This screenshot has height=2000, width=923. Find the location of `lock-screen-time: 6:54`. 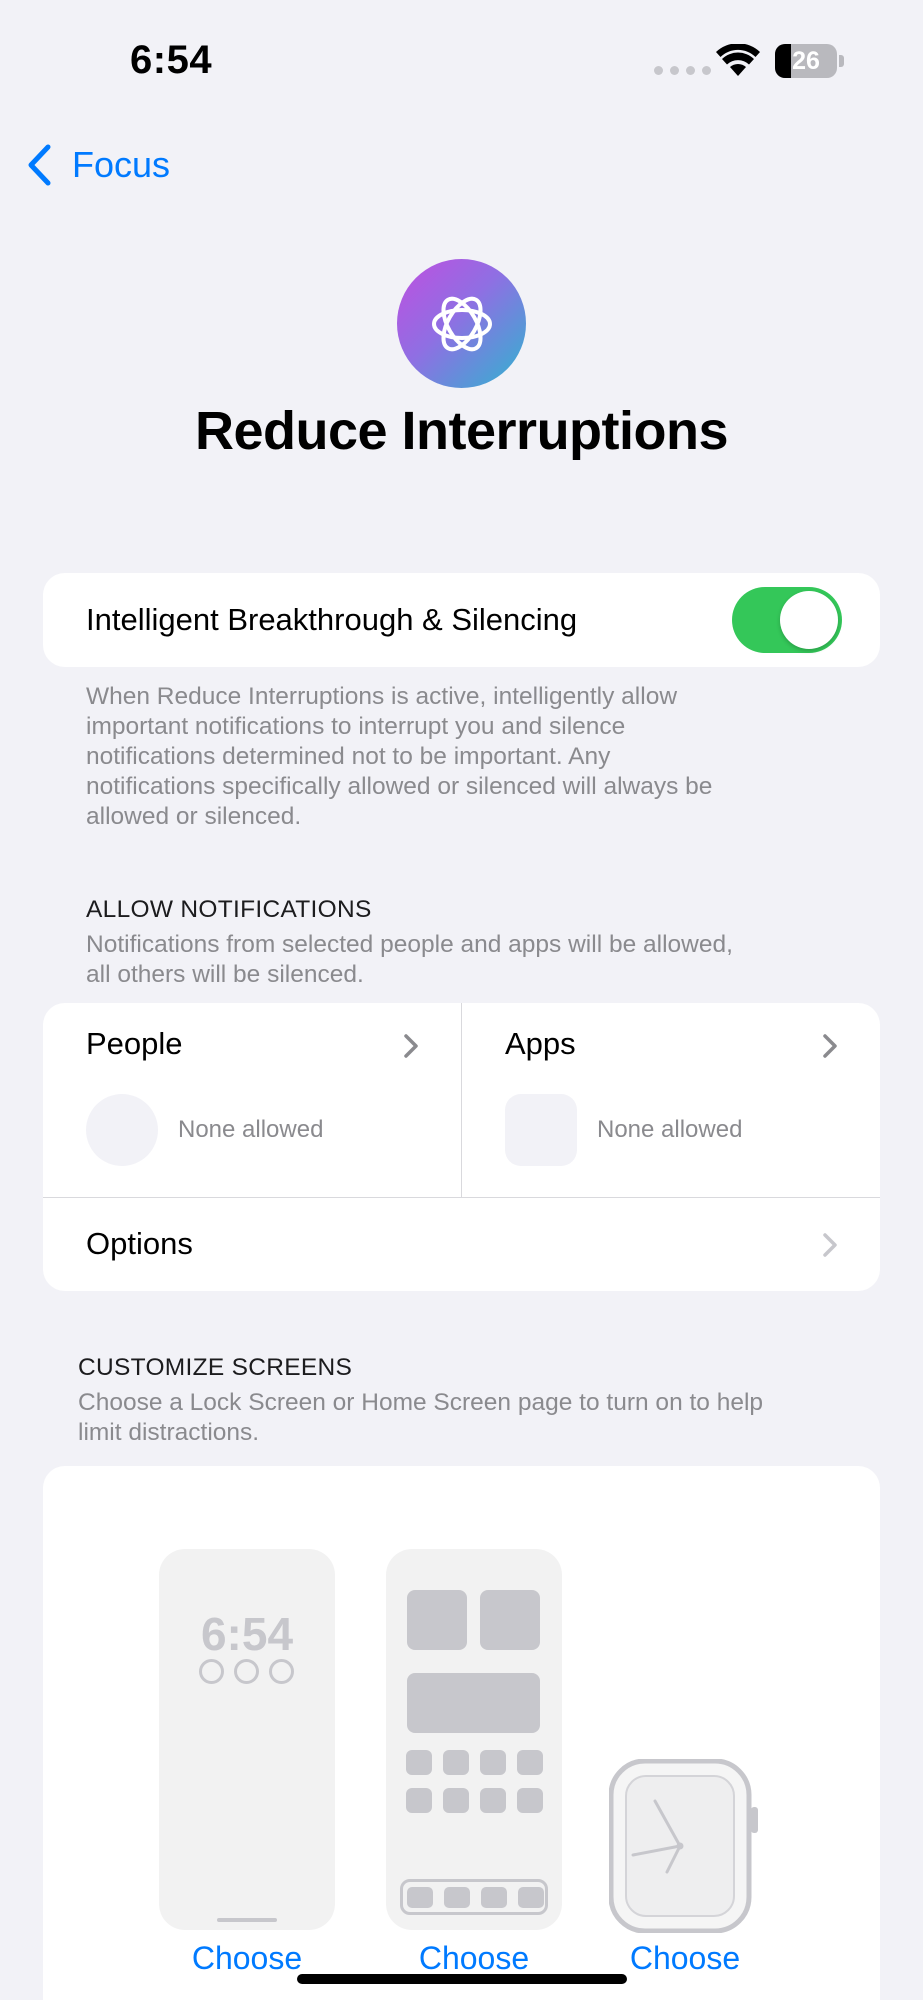

lock-screen-time: 6:54 is located at coordinates (247, 1634).